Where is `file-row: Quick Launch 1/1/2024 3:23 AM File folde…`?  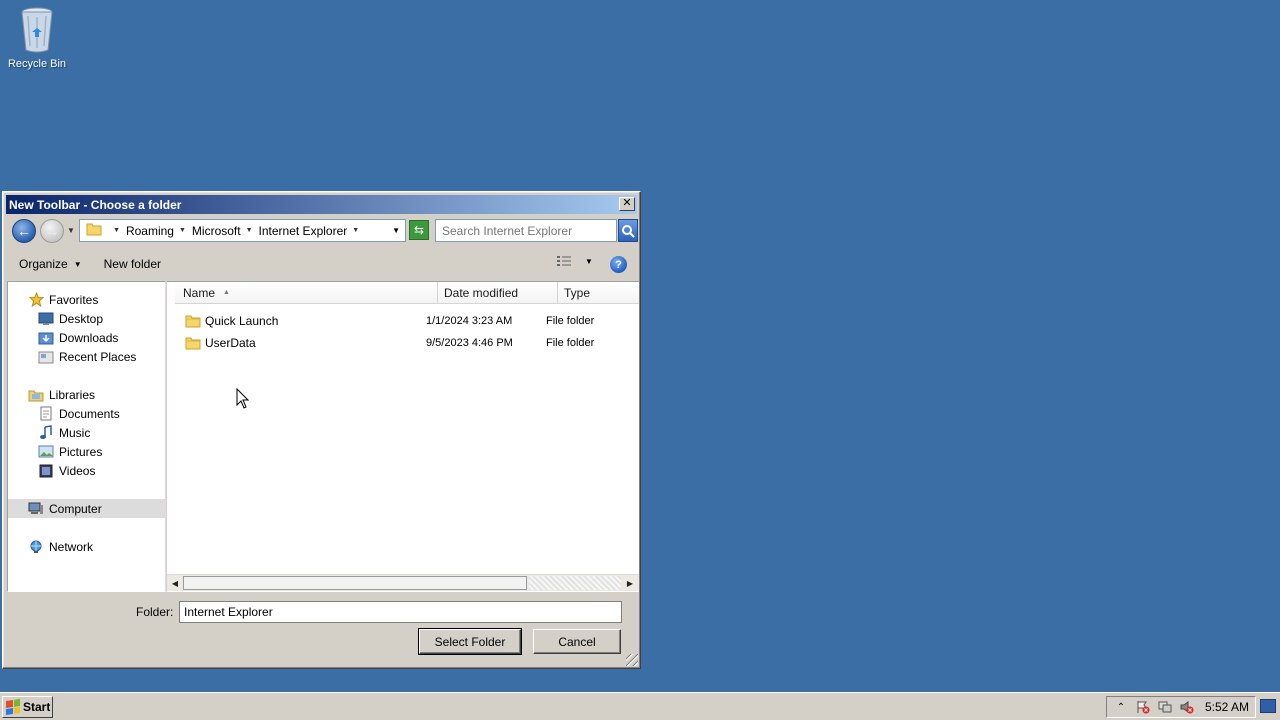
file-row: Quick Launch 1/1/2024 3:23 AM File folde… is located at coordinates (410, 321).